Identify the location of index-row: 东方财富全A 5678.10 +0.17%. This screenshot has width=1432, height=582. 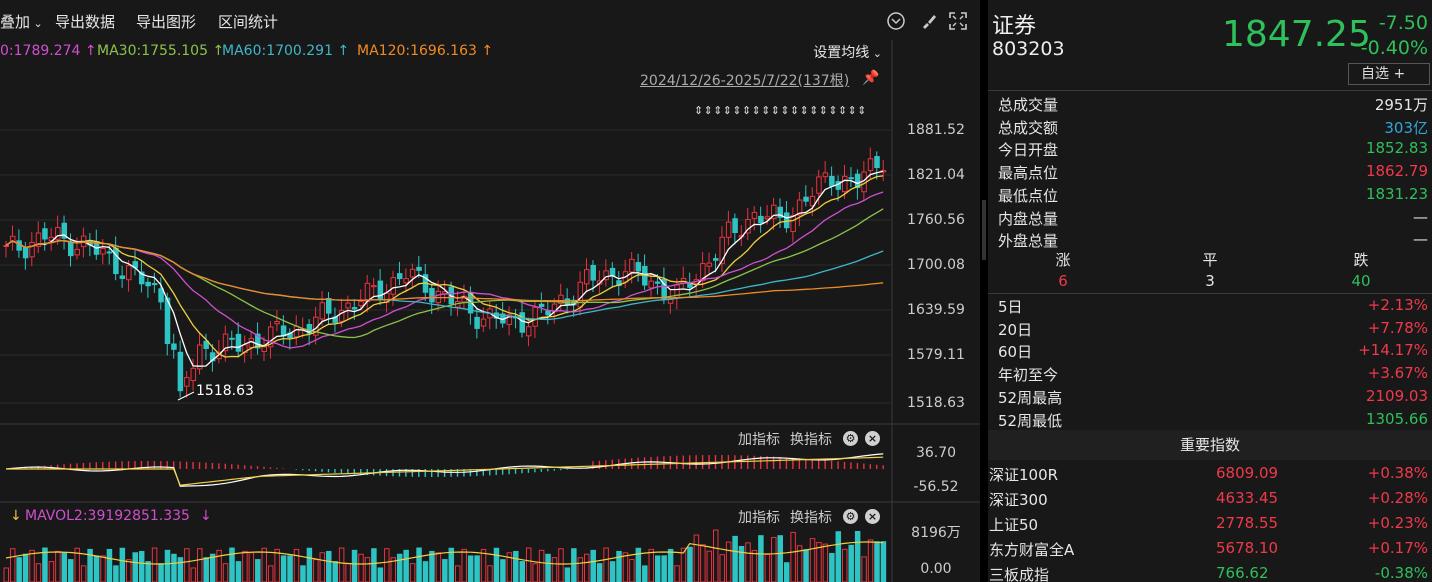
(1210, 548).